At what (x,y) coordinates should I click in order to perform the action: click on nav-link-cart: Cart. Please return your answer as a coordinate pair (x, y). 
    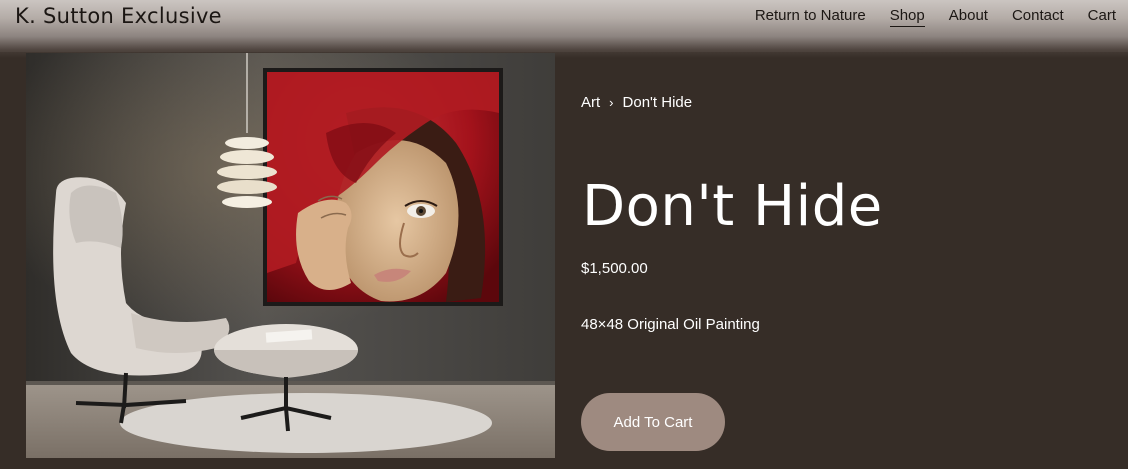
    Looking at the image, I should click on (1102, 17).